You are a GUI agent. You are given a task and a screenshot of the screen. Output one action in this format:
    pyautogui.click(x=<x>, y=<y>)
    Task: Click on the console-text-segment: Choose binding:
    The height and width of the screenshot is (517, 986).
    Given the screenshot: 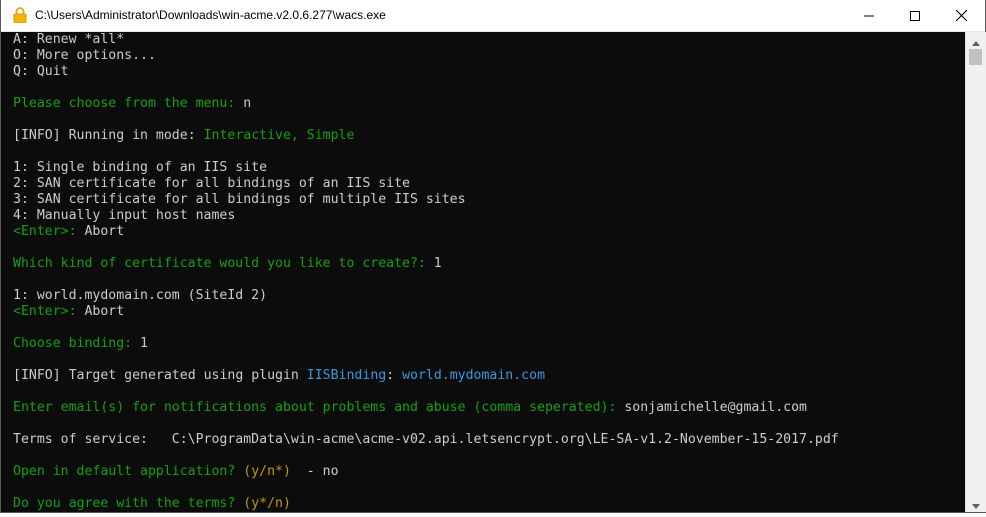 What is the action you would take?
    pyautogui.click(x=77, y=343)
    